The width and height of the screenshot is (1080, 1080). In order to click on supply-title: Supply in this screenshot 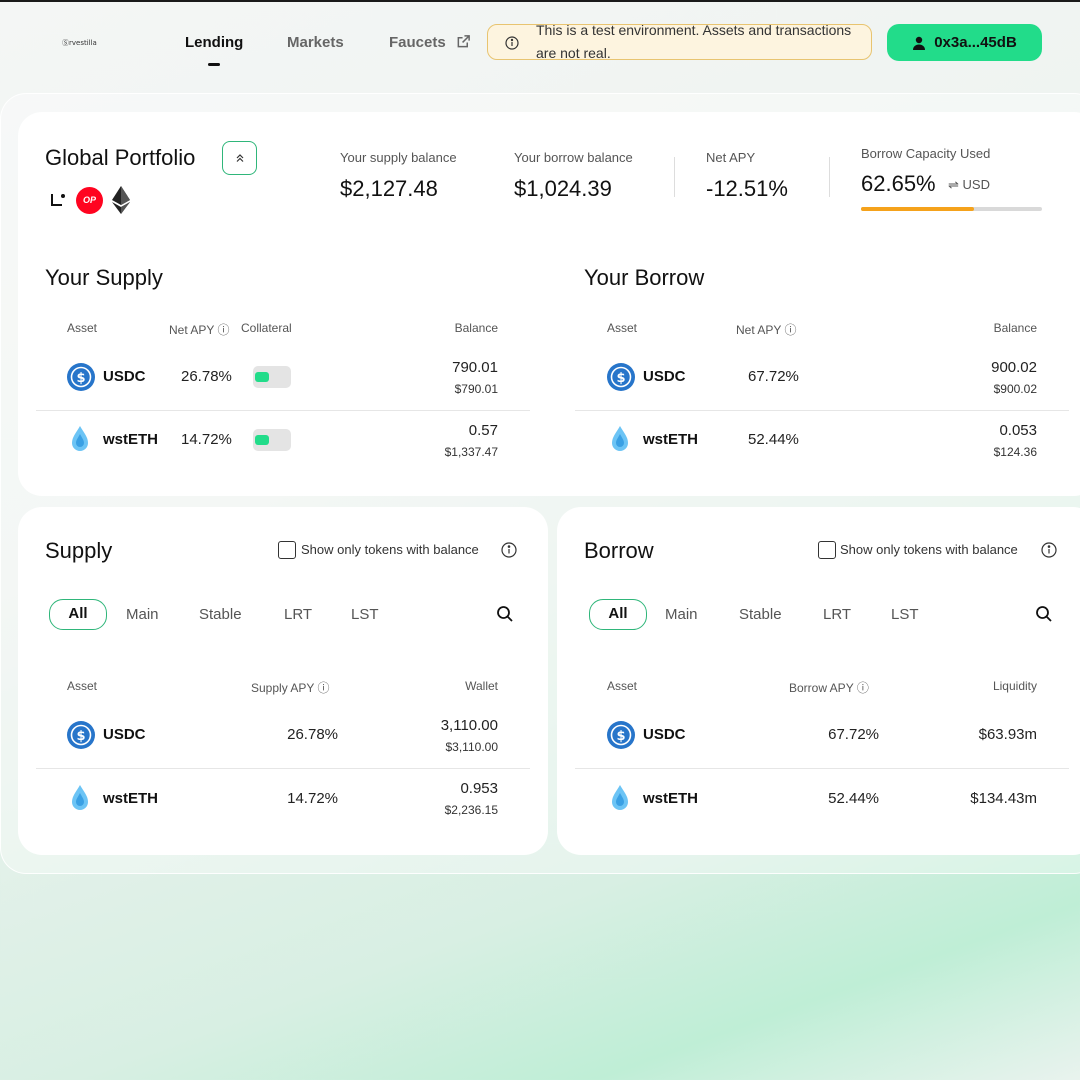, I will do `click(79, 550)`.